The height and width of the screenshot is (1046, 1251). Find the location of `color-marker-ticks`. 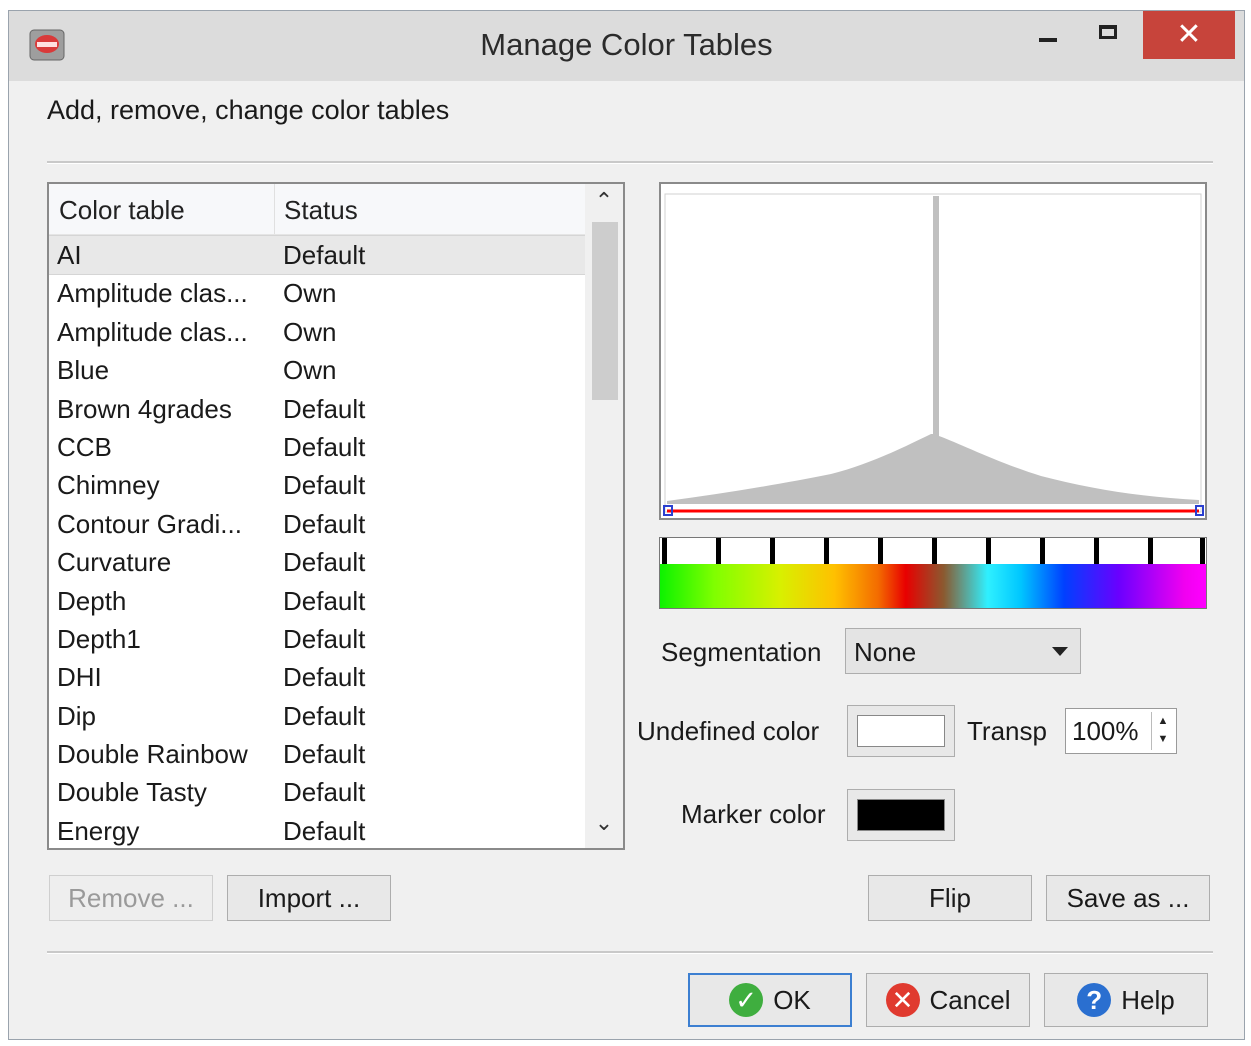

color-marker-ticks is located at coordinates (933, 551).